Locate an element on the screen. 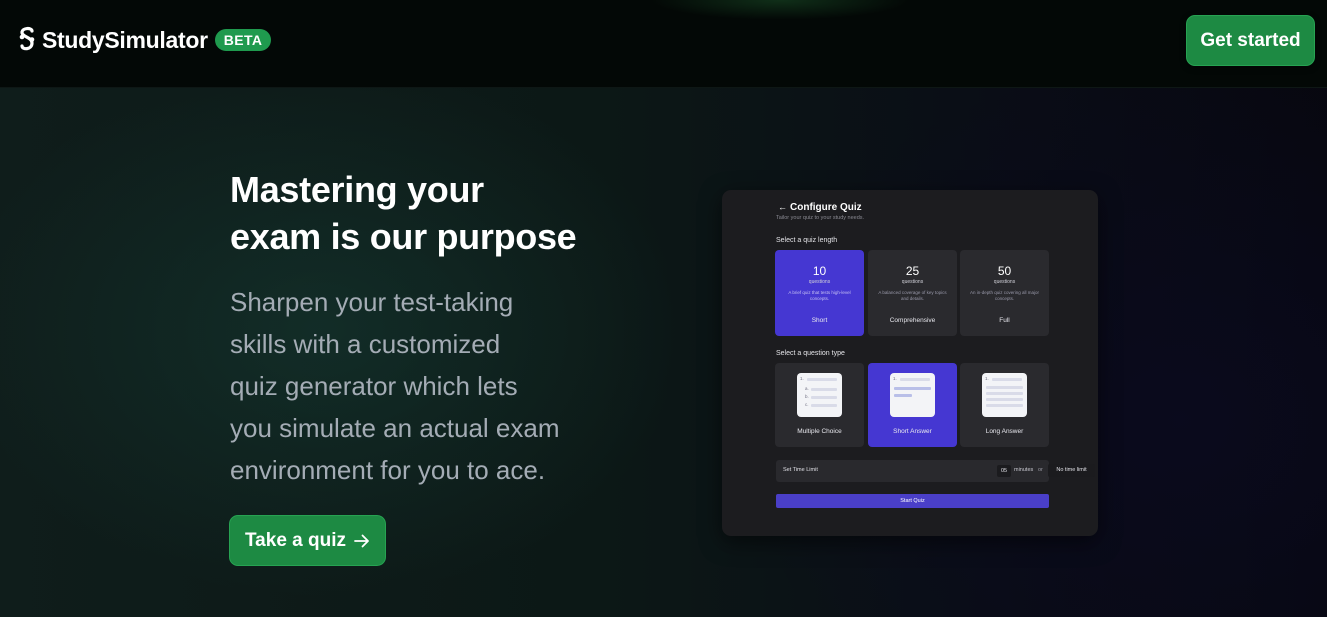  brand: StudySimulator BETA is located at coordinates (144, 40).